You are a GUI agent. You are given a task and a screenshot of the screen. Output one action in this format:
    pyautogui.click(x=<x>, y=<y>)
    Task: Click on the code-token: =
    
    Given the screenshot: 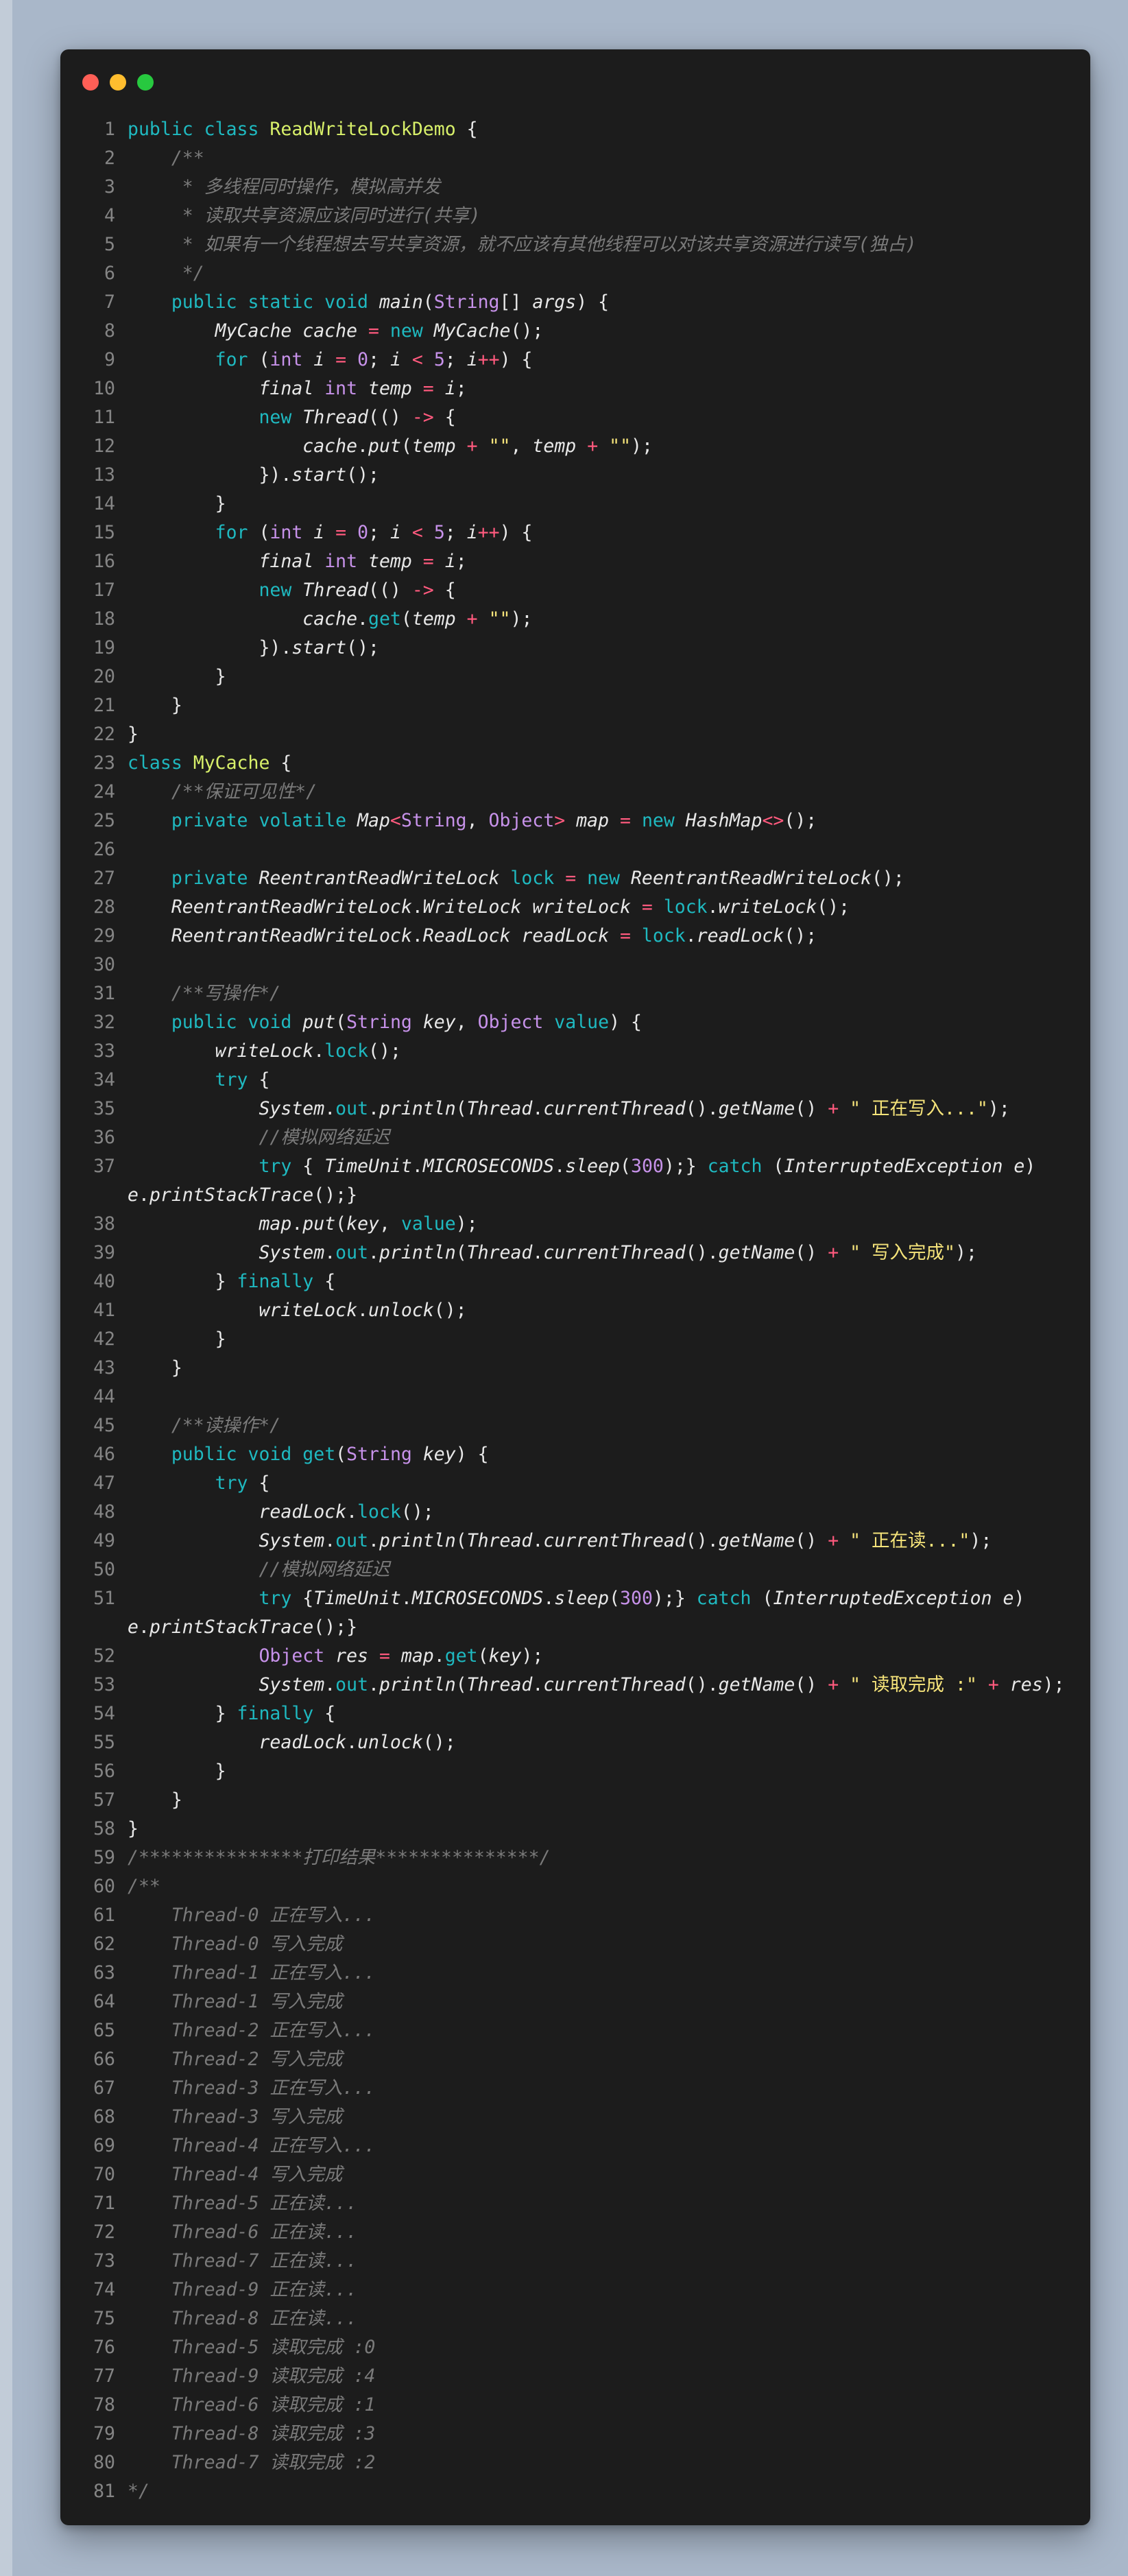 What is the action you would take?
    pyautogui.click(x=384, y=1656)
    